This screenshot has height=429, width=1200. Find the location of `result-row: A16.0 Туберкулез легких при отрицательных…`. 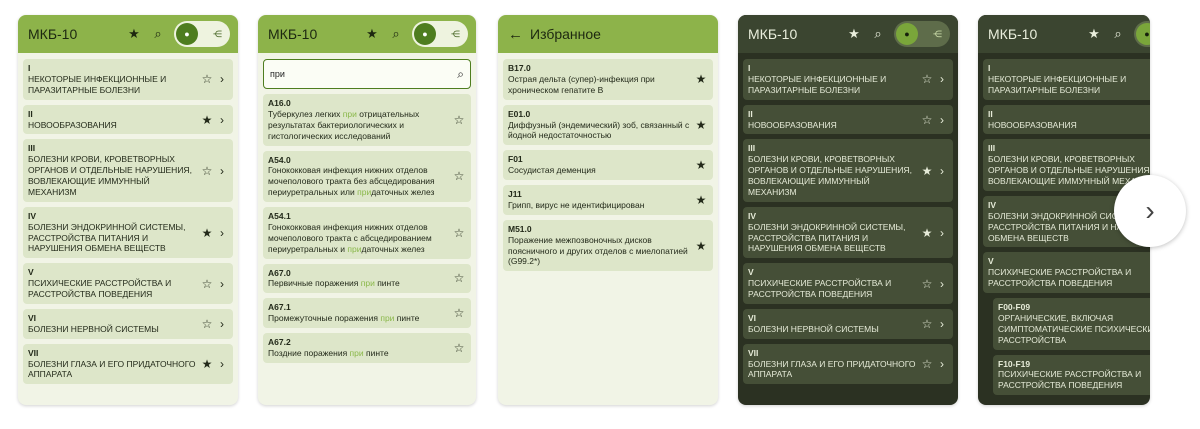

result-row: A16.0 Туберкулез легких при отрицательных… is located at coordinates (367, 120).